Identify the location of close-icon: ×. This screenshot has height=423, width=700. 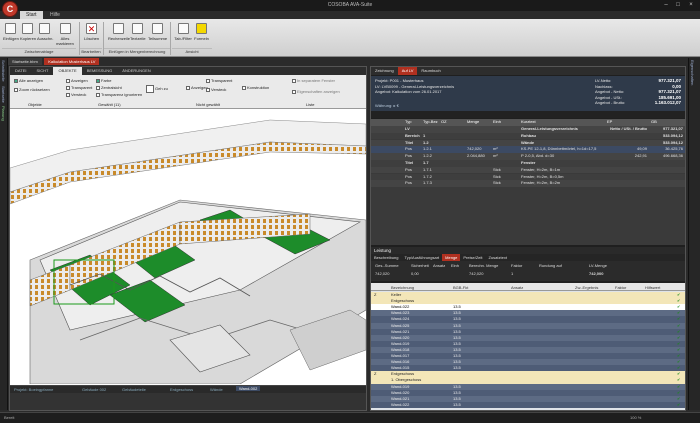
(691, 5).